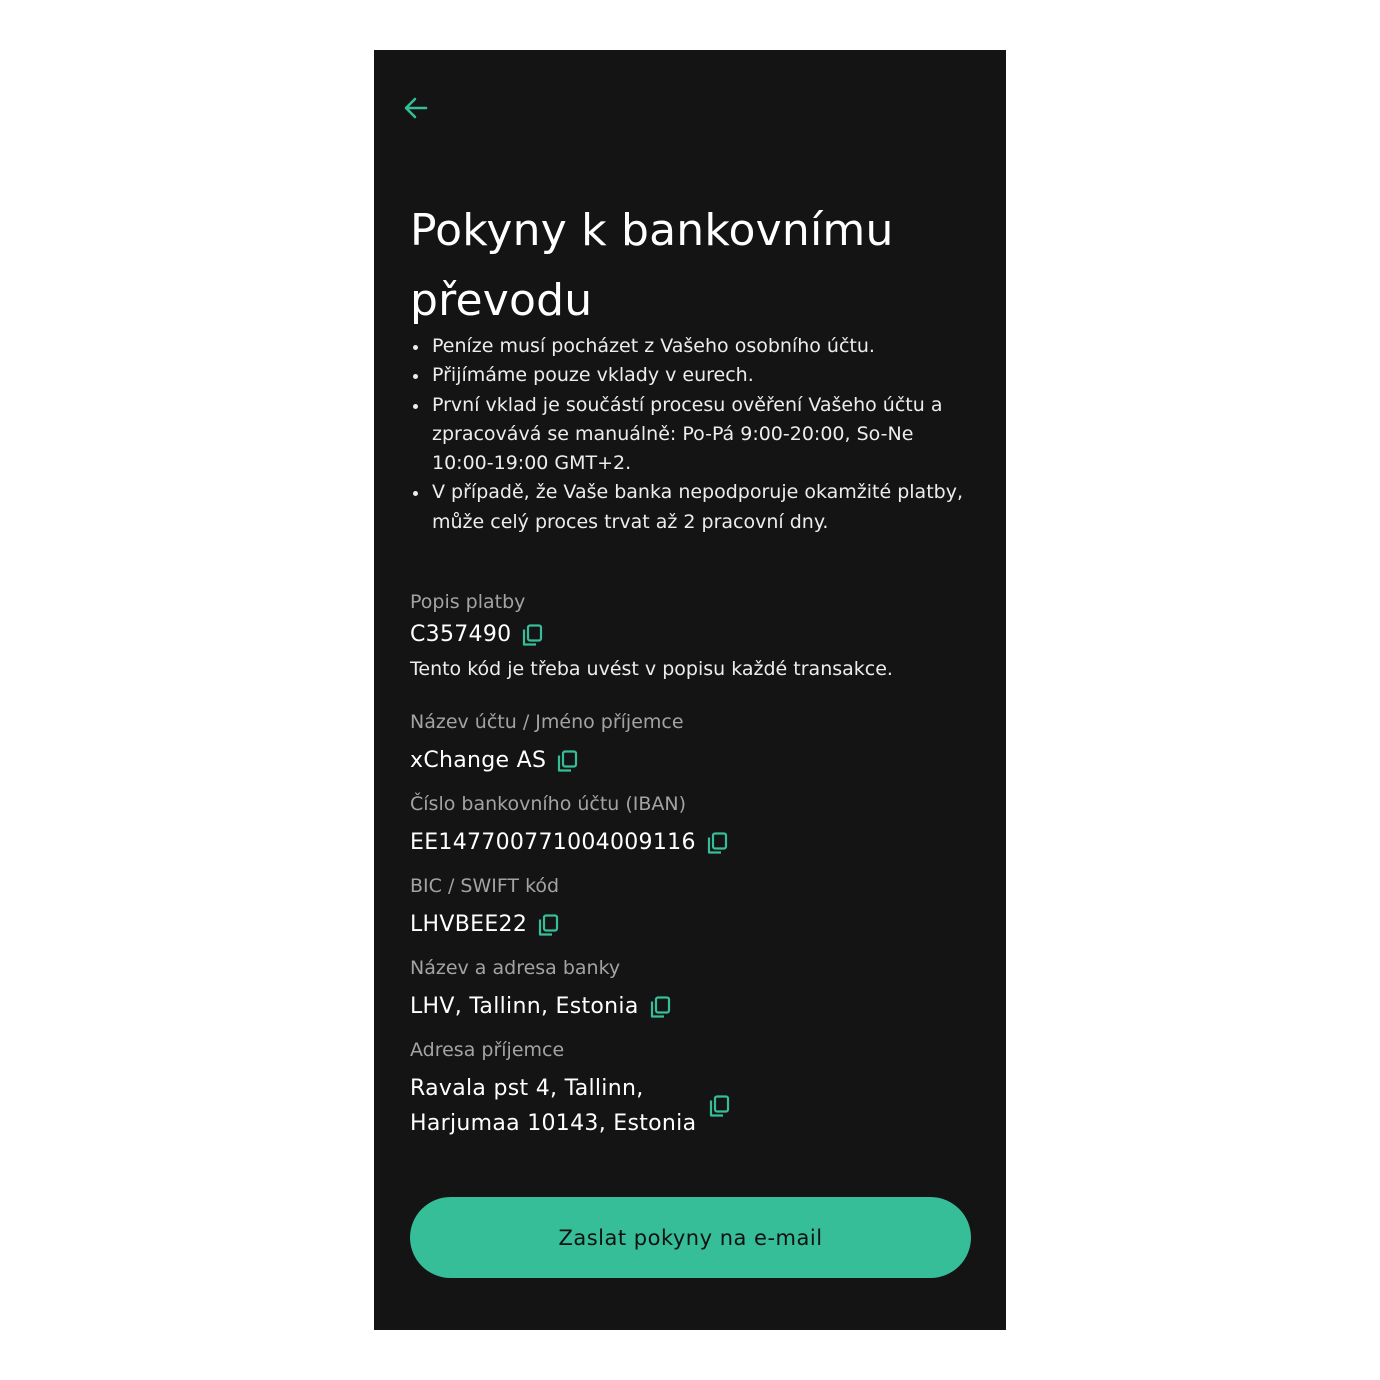 The width and height of the screenshot is (1380, 1380). I want to click on iban-label: Číslo bankovního účtu (IBAN), so click(548, 804).